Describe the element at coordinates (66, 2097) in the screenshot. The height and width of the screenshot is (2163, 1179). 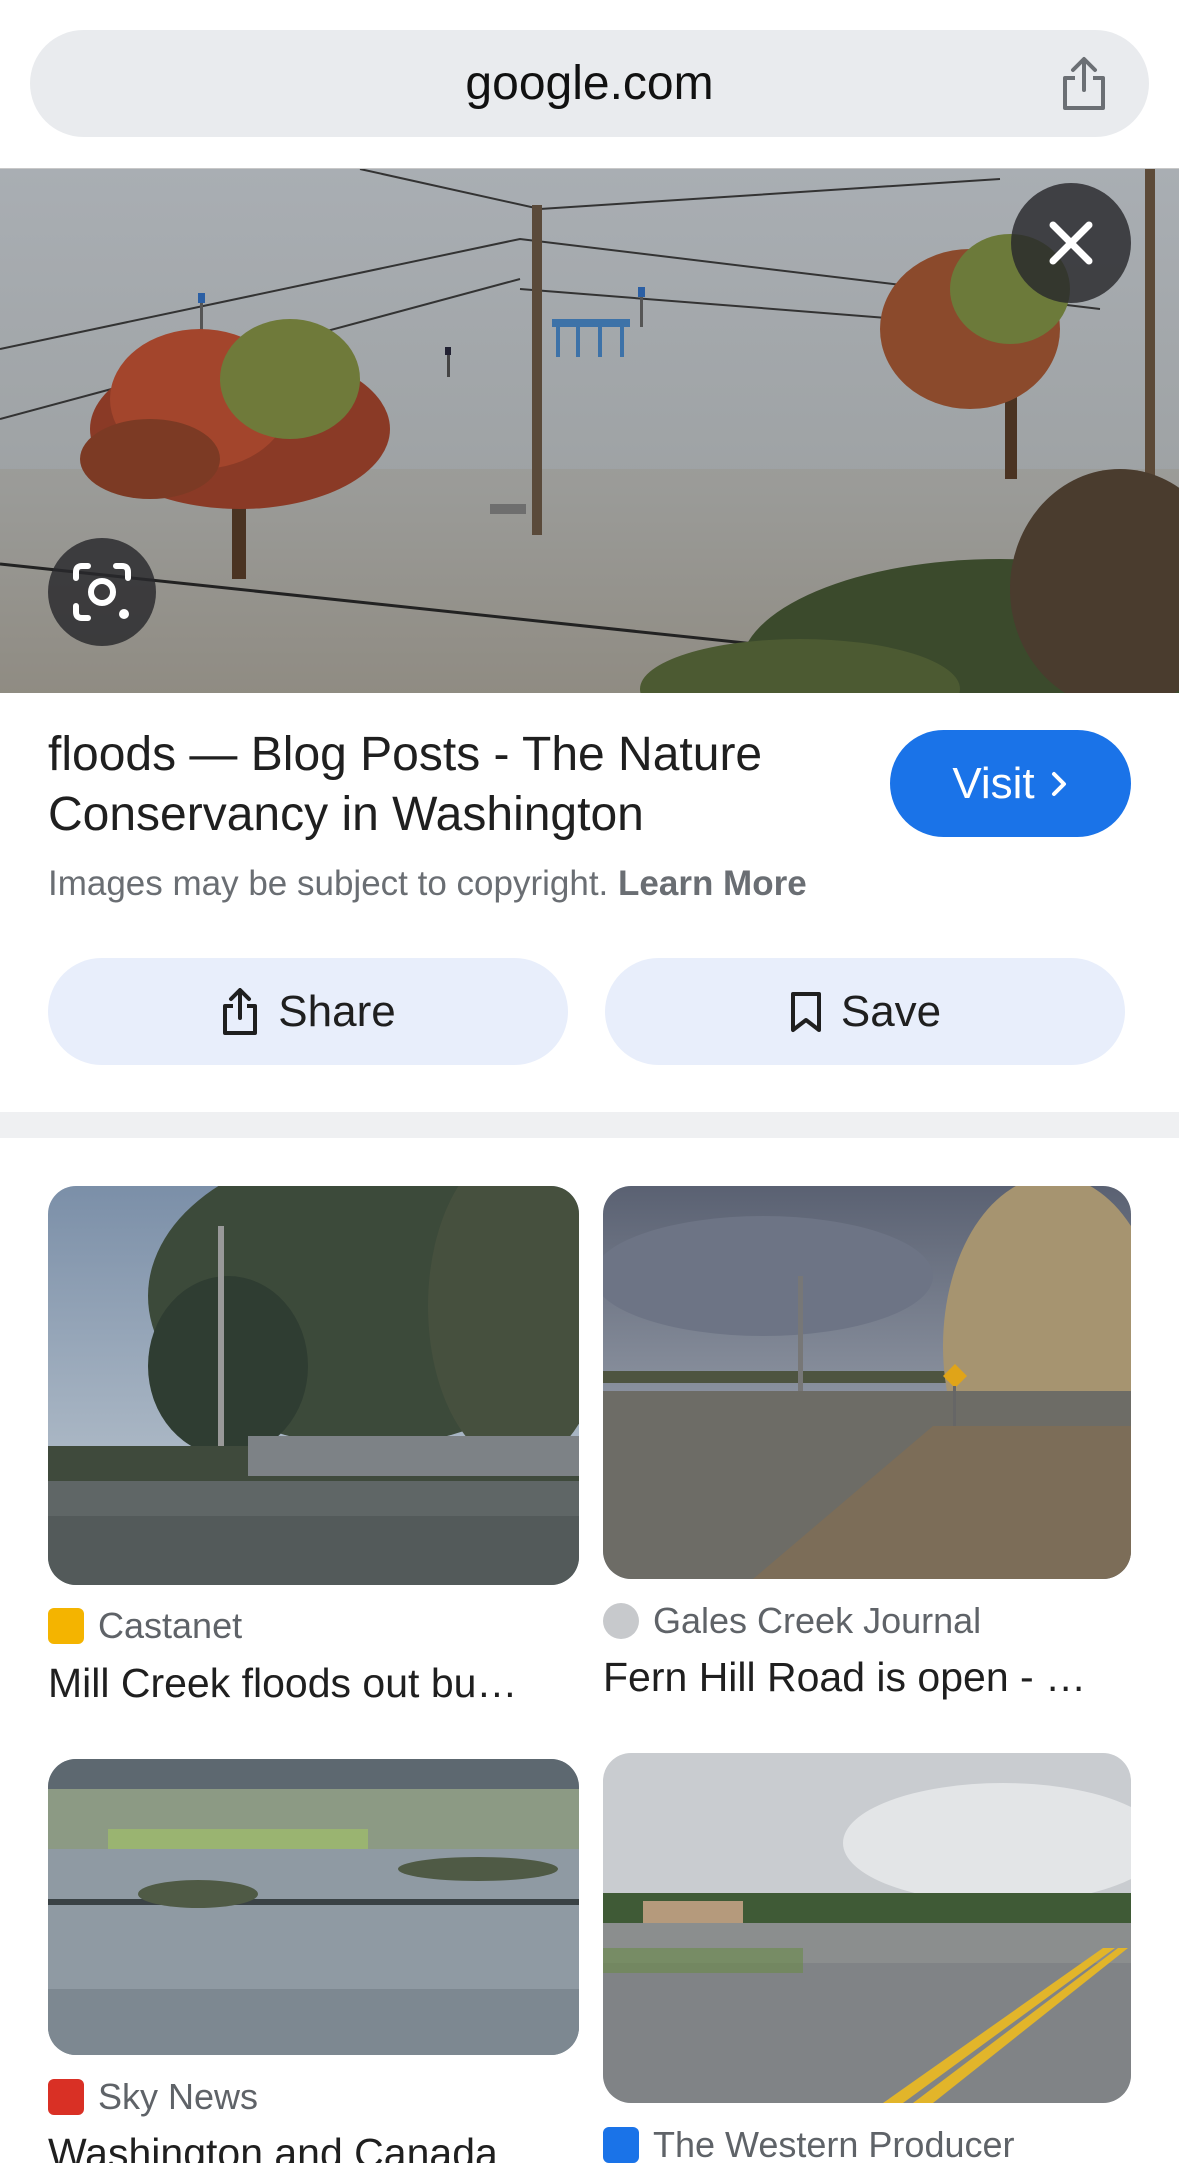
I see `sky-news-favicon-icon` at that location.